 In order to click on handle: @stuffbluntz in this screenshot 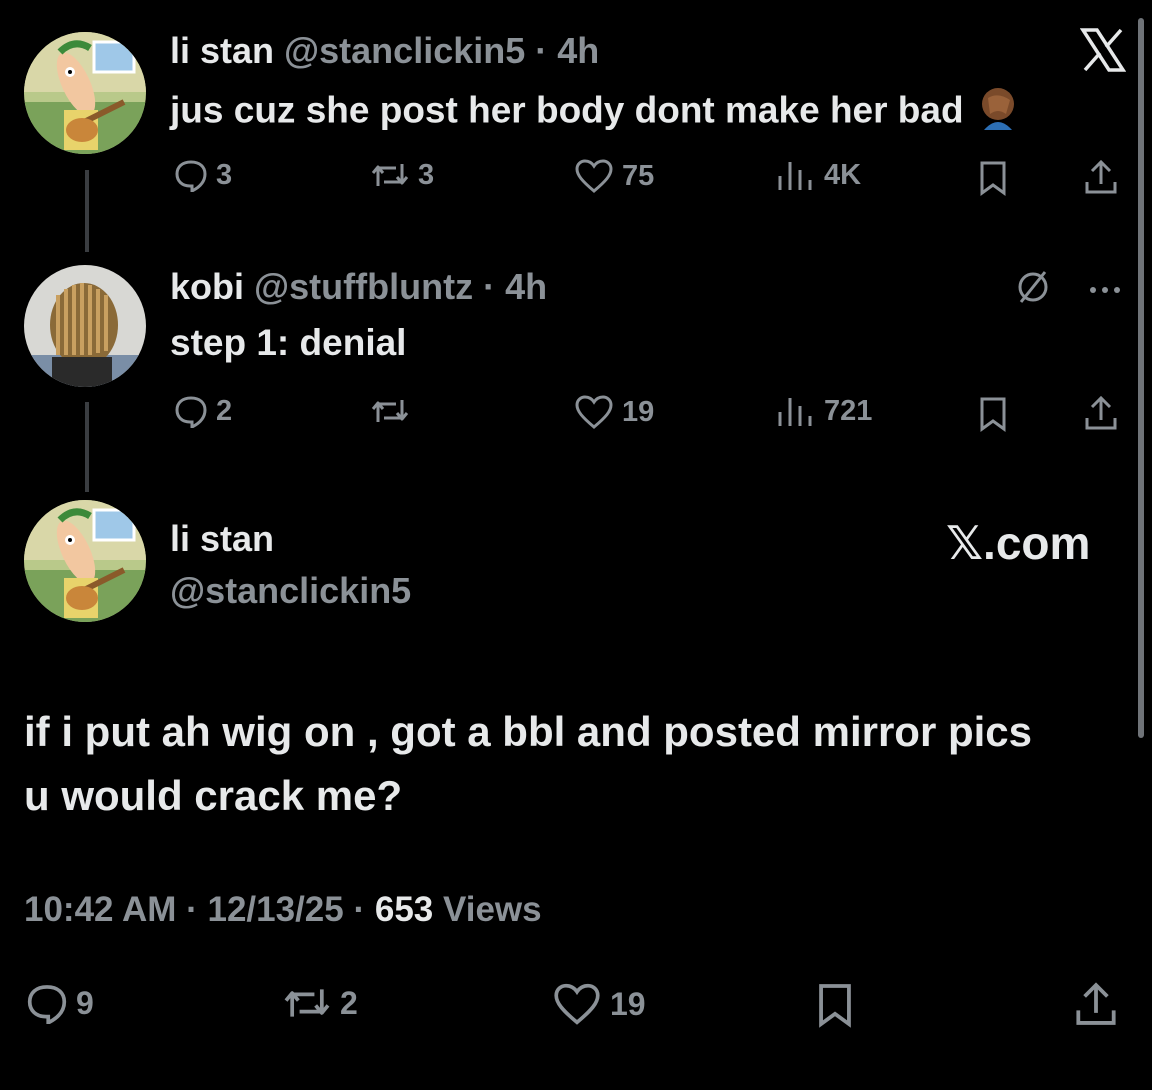, I will do `click(363, 286)`.